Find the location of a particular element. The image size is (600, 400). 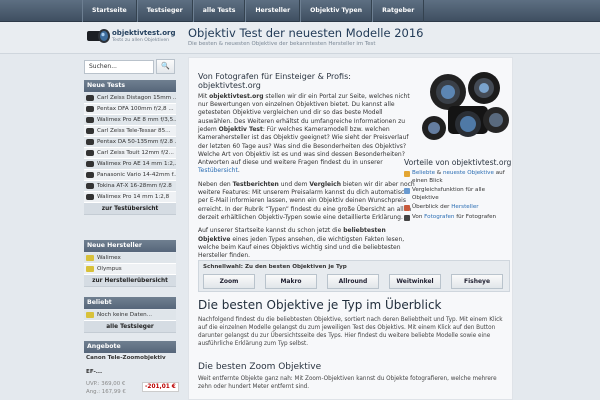

weitwinkel-button: Weitwinkel is located at coordinates (415, 281).